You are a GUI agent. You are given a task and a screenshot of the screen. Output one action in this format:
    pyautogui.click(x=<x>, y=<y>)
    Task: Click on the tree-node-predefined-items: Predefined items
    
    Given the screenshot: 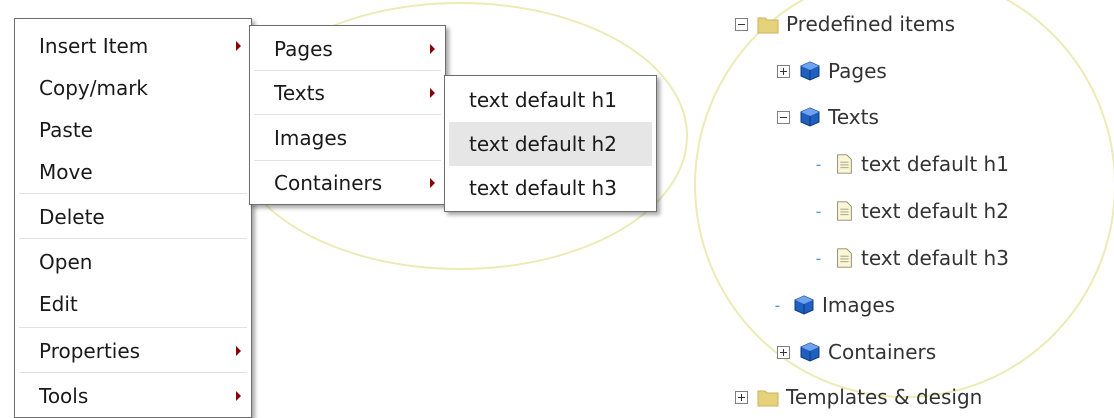 What is the action you would take?
    pyautogui.click(x=845, y=24)
    